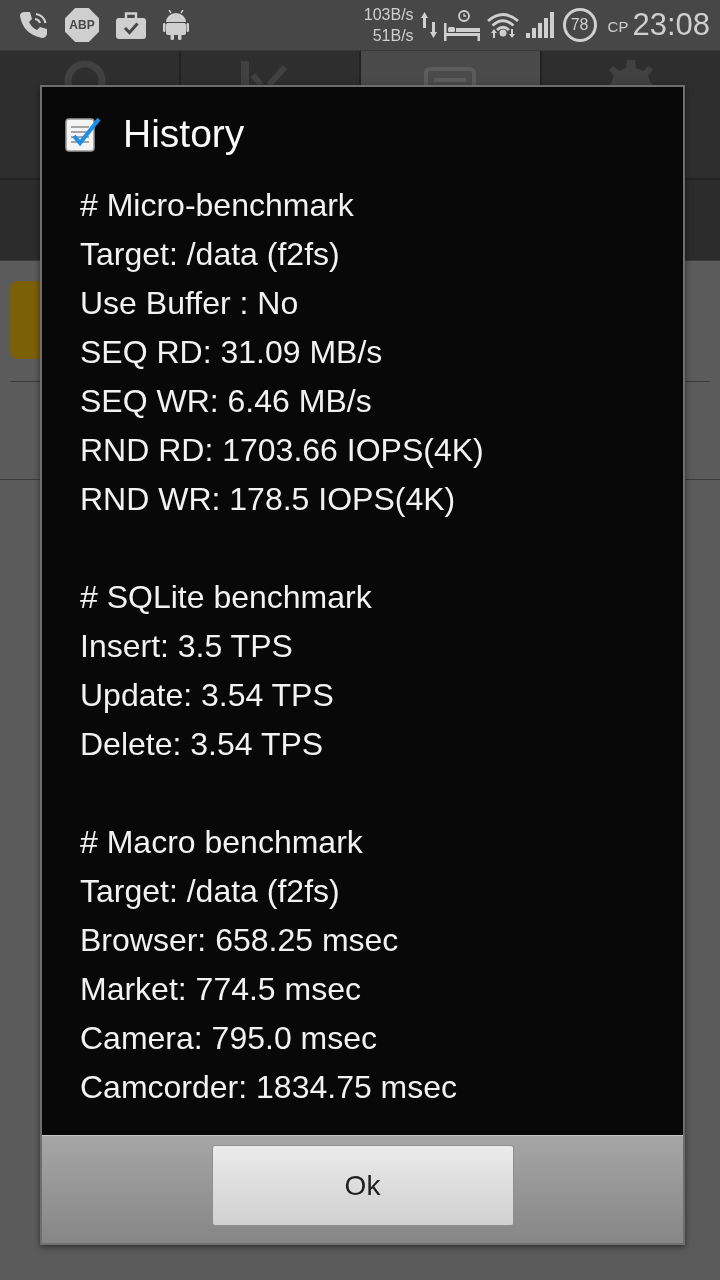  Describe the element at coordinates (362, 1185) in the screenshot. I see `ok-button: Ok` at that location.